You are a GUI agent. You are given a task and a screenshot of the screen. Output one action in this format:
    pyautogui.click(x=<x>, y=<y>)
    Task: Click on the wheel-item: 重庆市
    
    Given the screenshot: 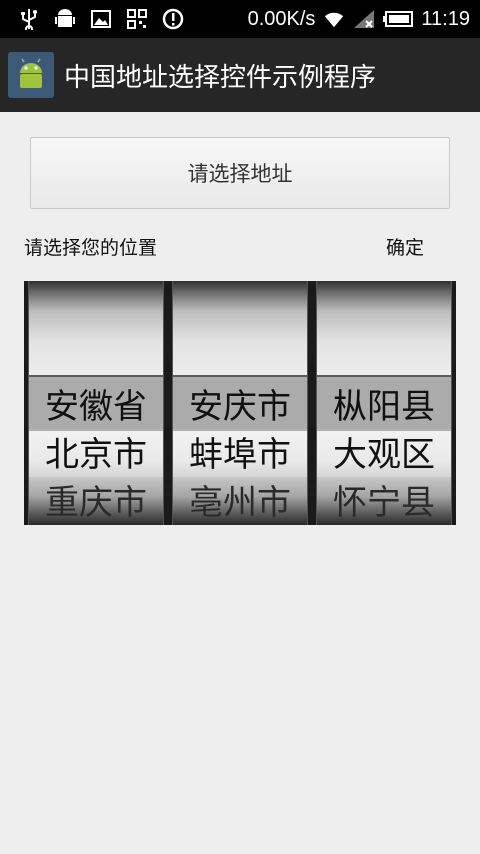 What is the action you would take?
    pyautogui.click(x=96, y=502)
    